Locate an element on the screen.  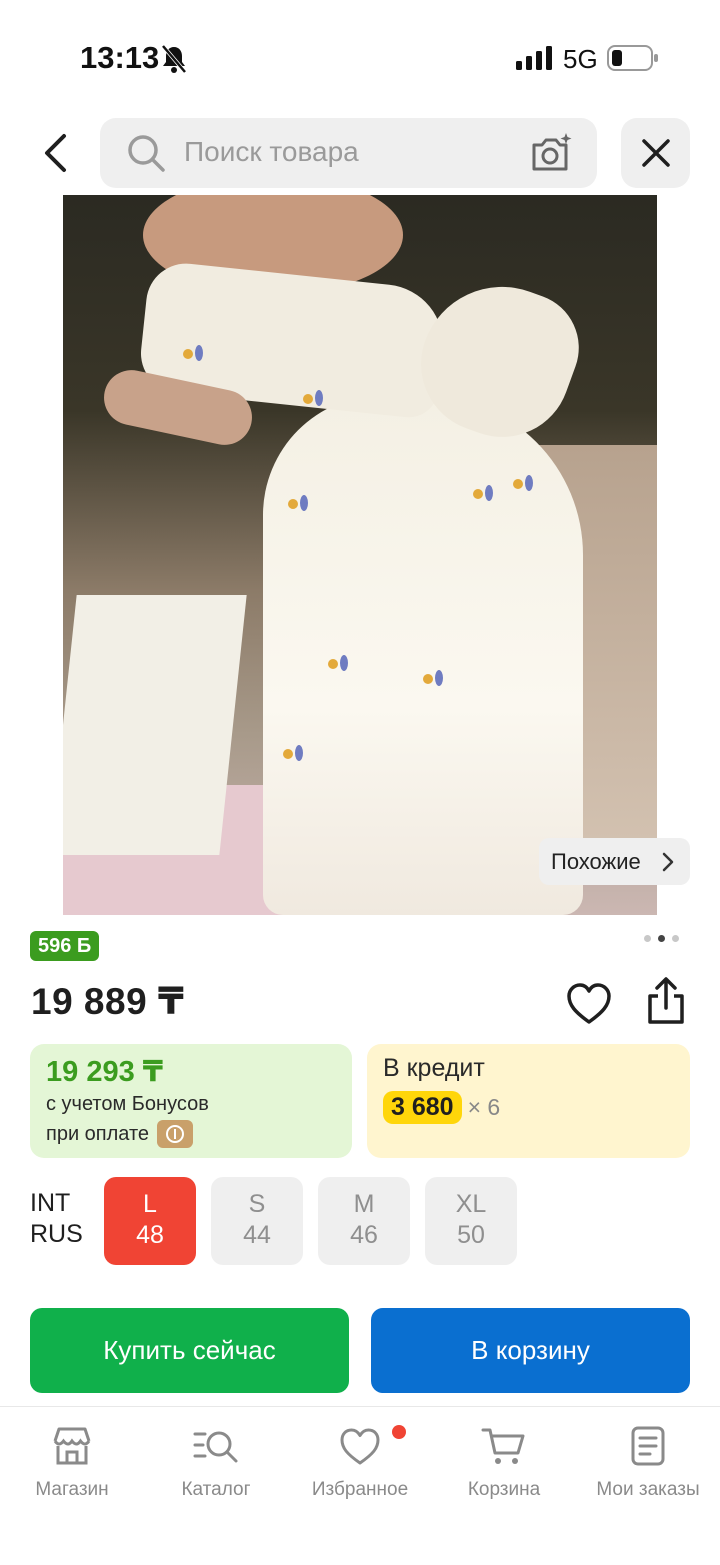
add-to-cart-button: В корзину is located at coordinates (530, 1350).